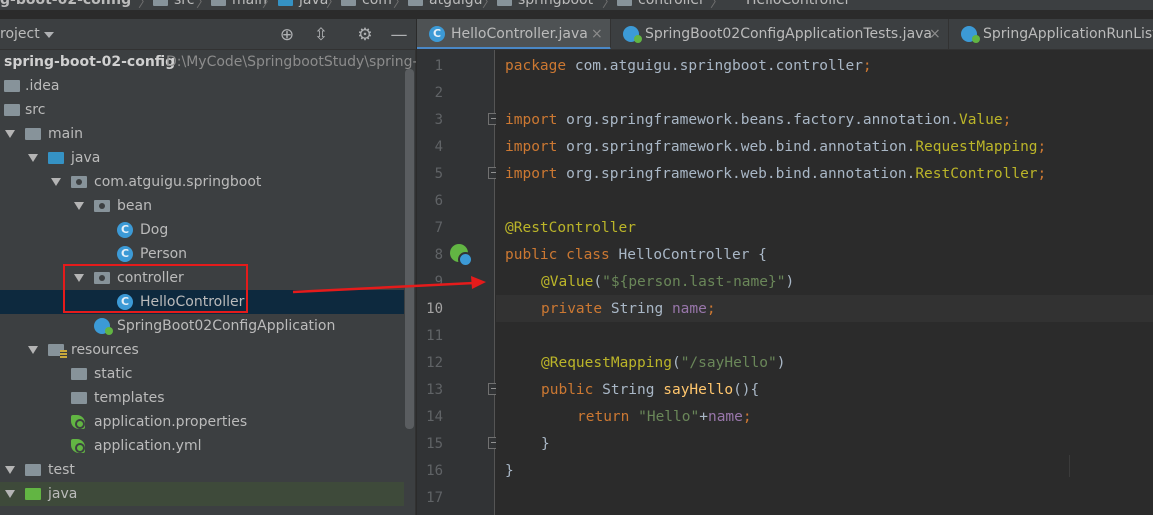  Describe the element at coordinates (102, 206) in the screenshot. I see `package-icon` at that location.